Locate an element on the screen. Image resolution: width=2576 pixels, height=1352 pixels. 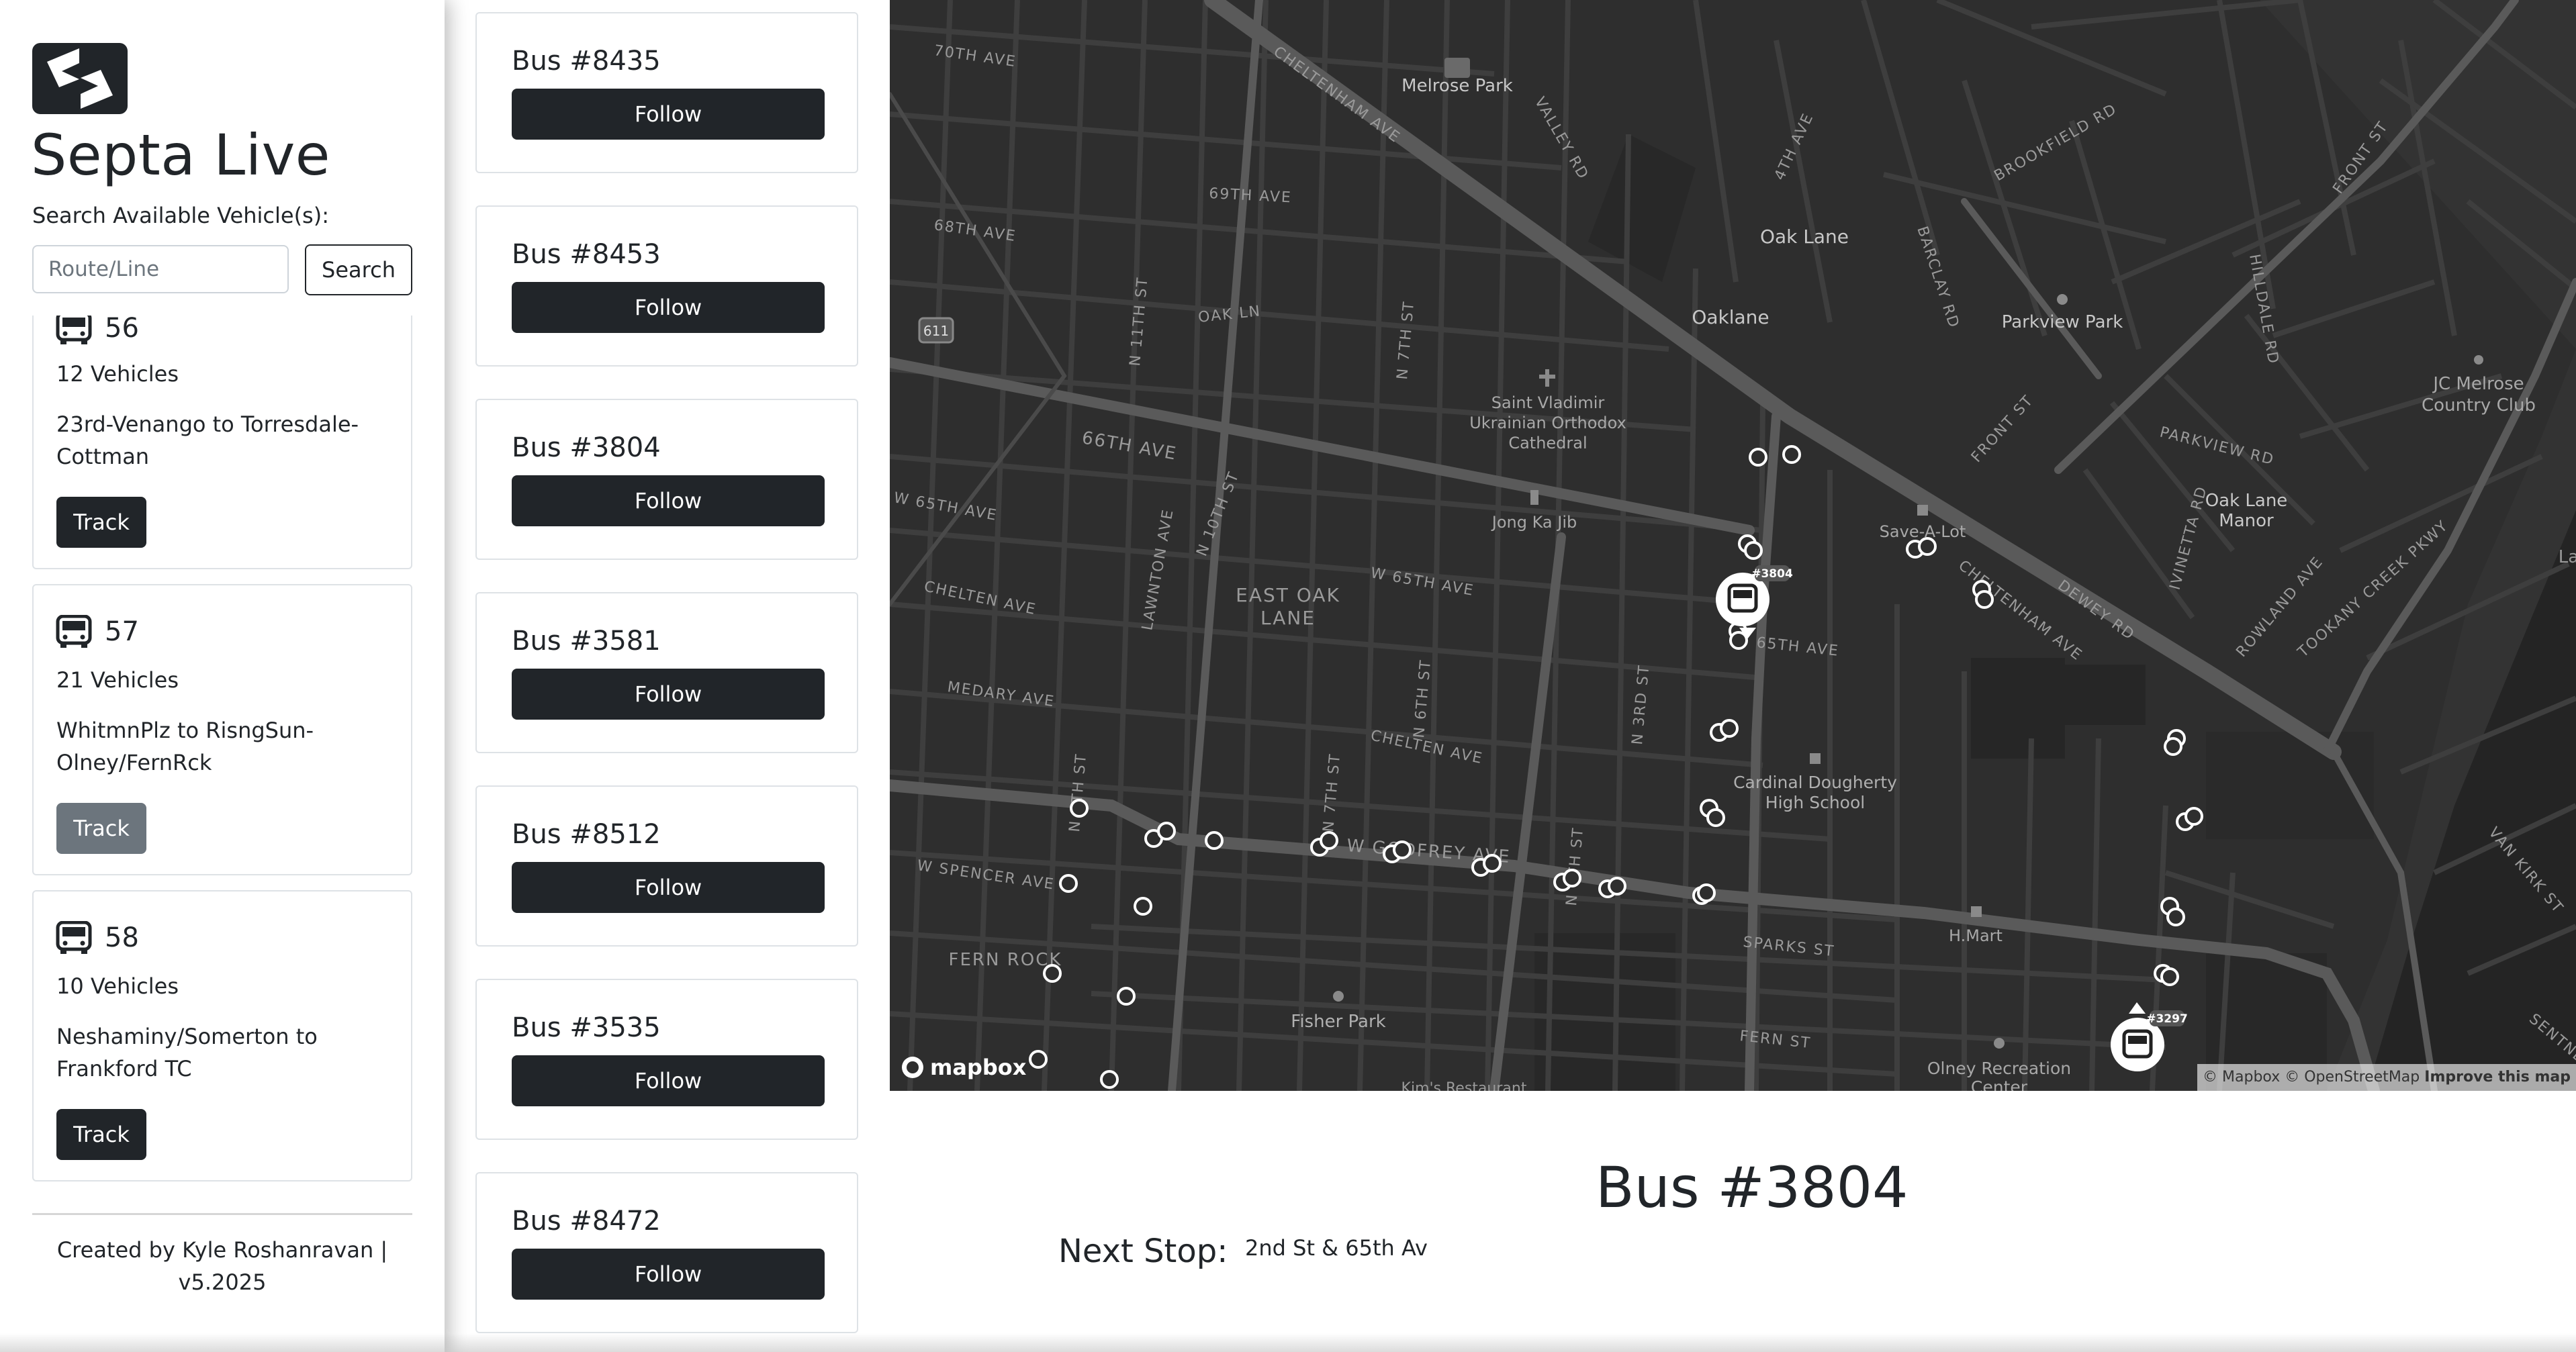
place-label: Saint Vladimir is located at coordinates (1548, 402).